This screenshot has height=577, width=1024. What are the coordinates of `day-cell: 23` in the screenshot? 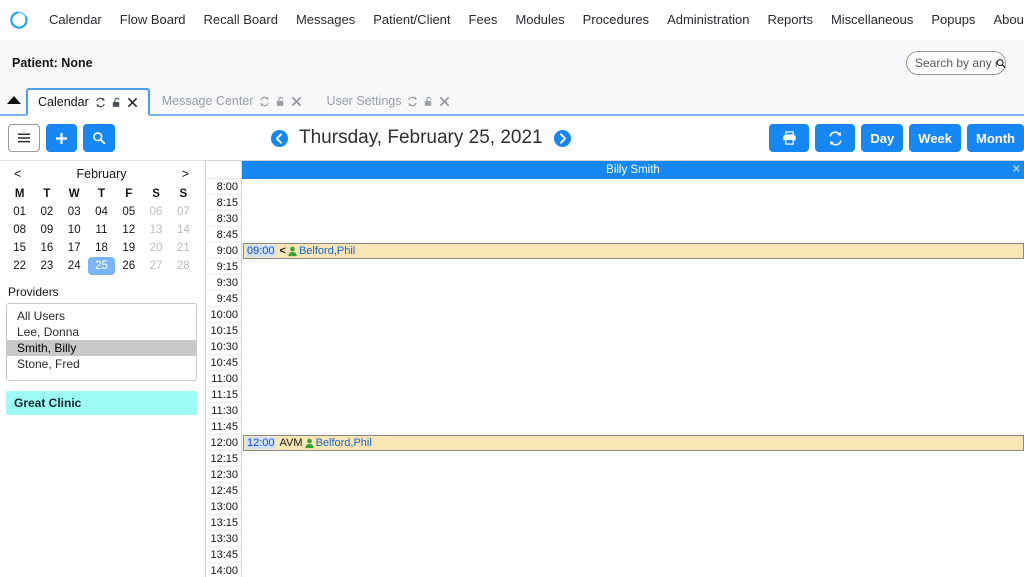 It's located at (46, 266).